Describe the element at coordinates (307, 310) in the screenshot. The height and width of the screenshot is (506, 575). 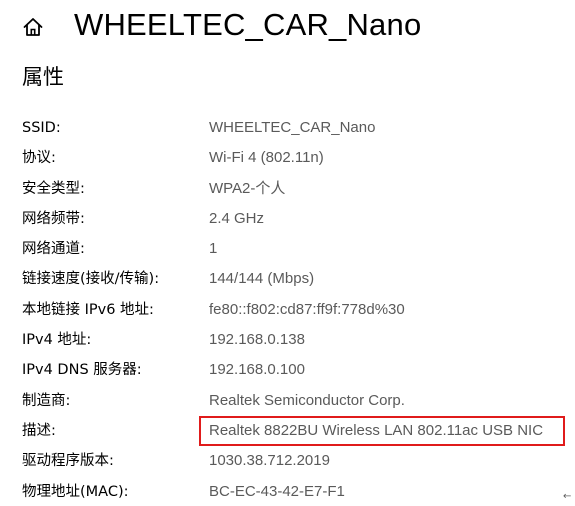
I see `property-value: fe80::f802:cd87:ff9f:778d%30` at that location.